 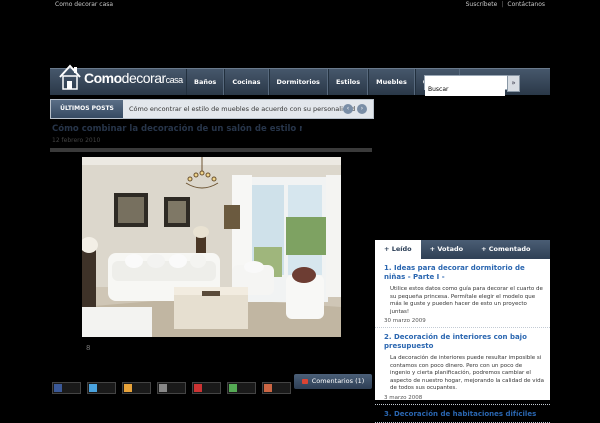 What do you see at coordinates (362, 109) in the screenshot?
I see `ticker-next-button: ›` at bounding box center [362, 109].